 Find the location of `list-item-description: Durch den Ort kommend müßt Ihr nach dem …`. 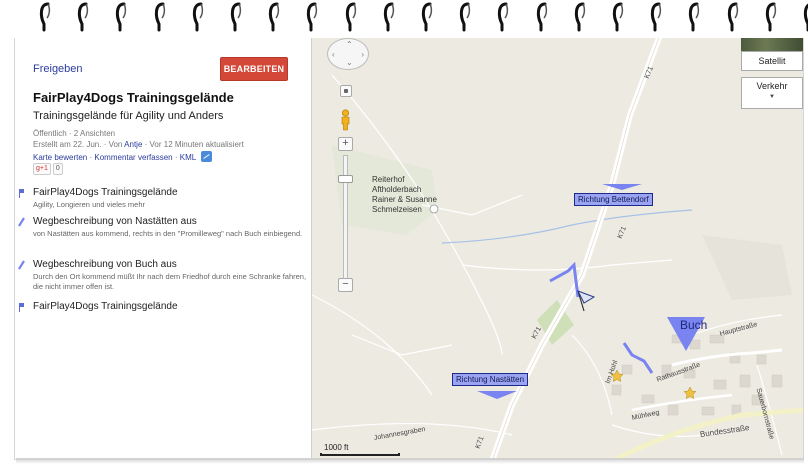

list-item-description: Durch den Ort kommend müßt Ihr nach dem … is located at coordinates (170, 281).